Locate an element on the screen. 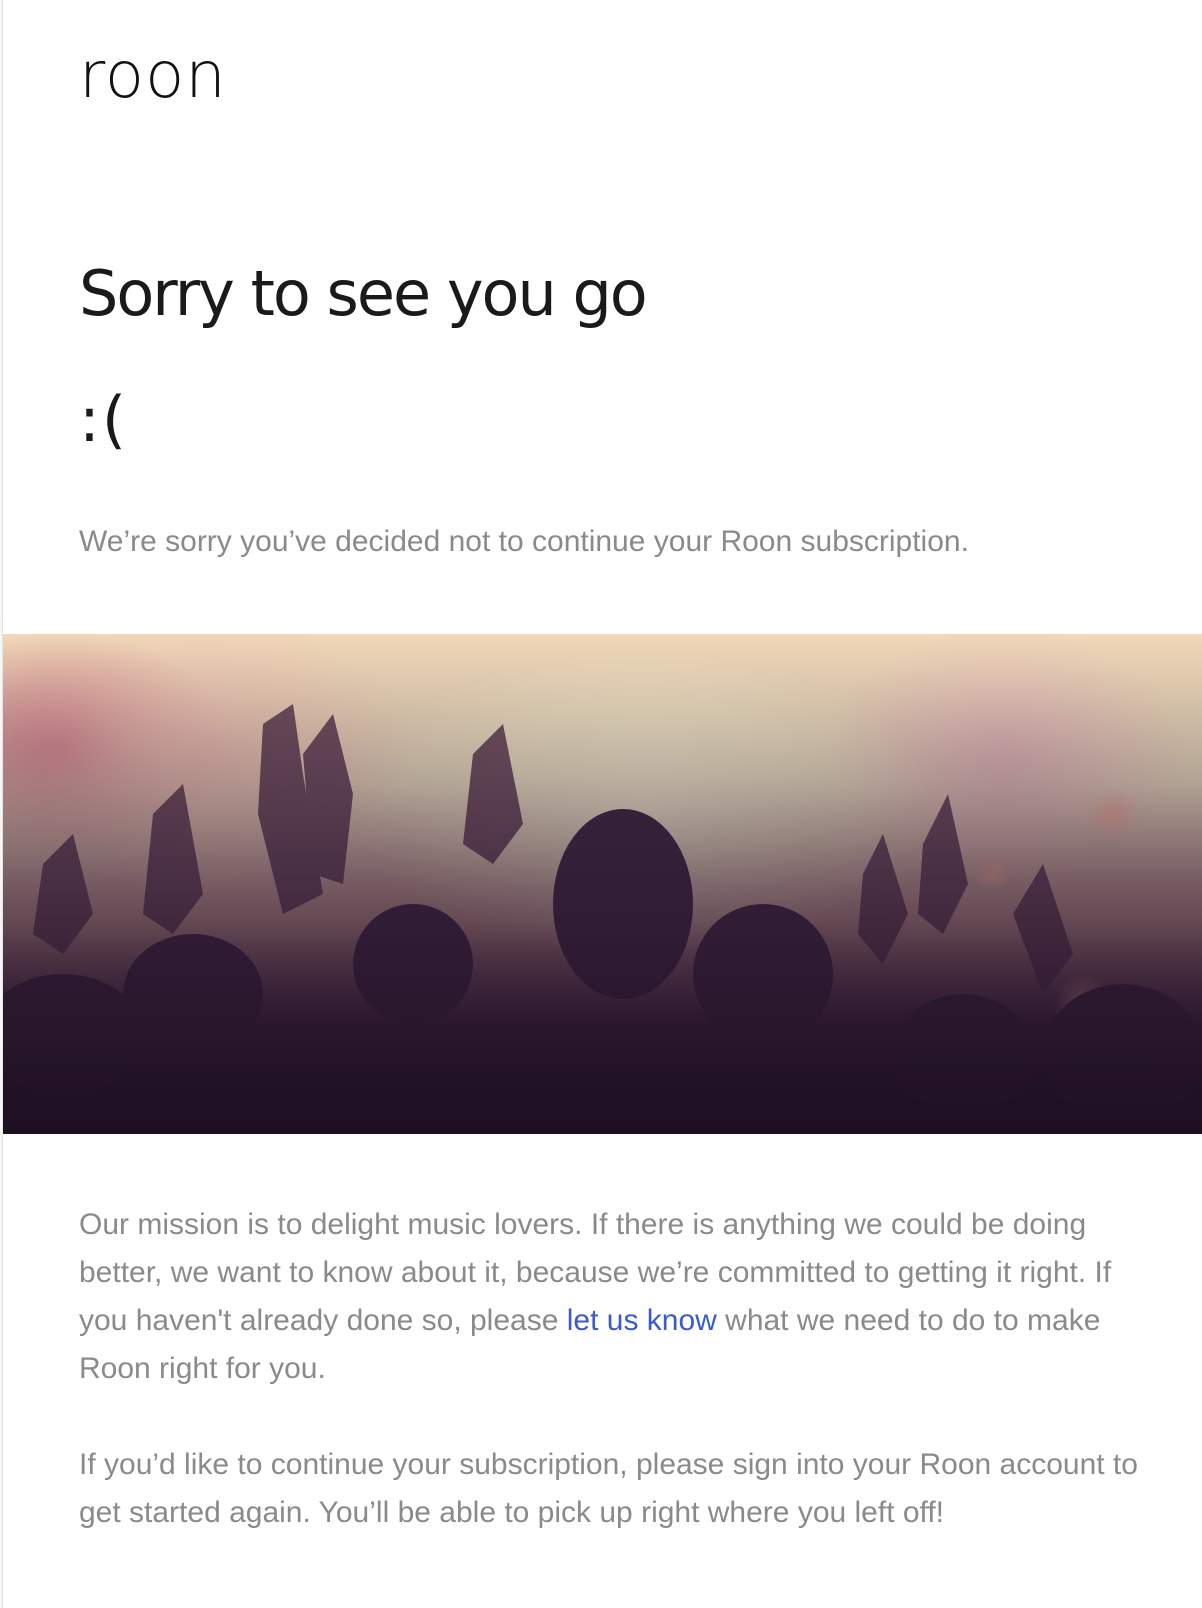  sad-emoticon: :( is located at coordinates (104, 419).